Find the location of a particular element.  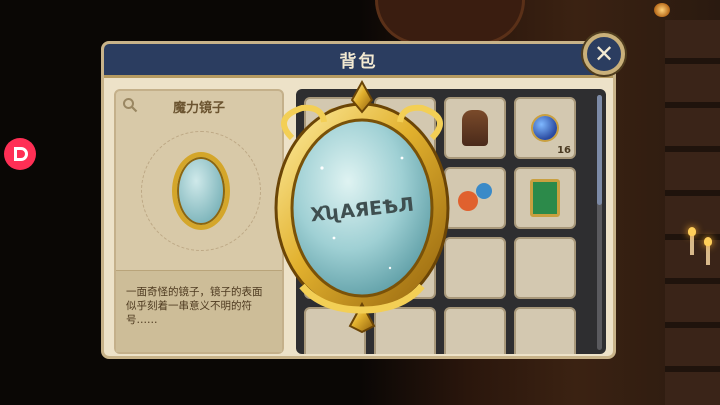

arched-window is located at coordinates (450, 22).